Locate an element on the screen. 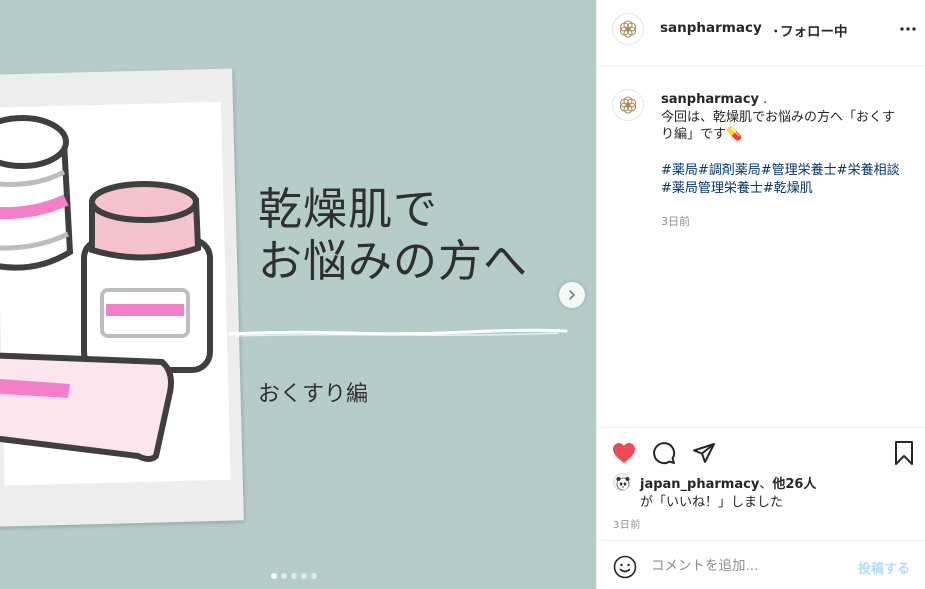  like-button is located at coordinates (624, 453).